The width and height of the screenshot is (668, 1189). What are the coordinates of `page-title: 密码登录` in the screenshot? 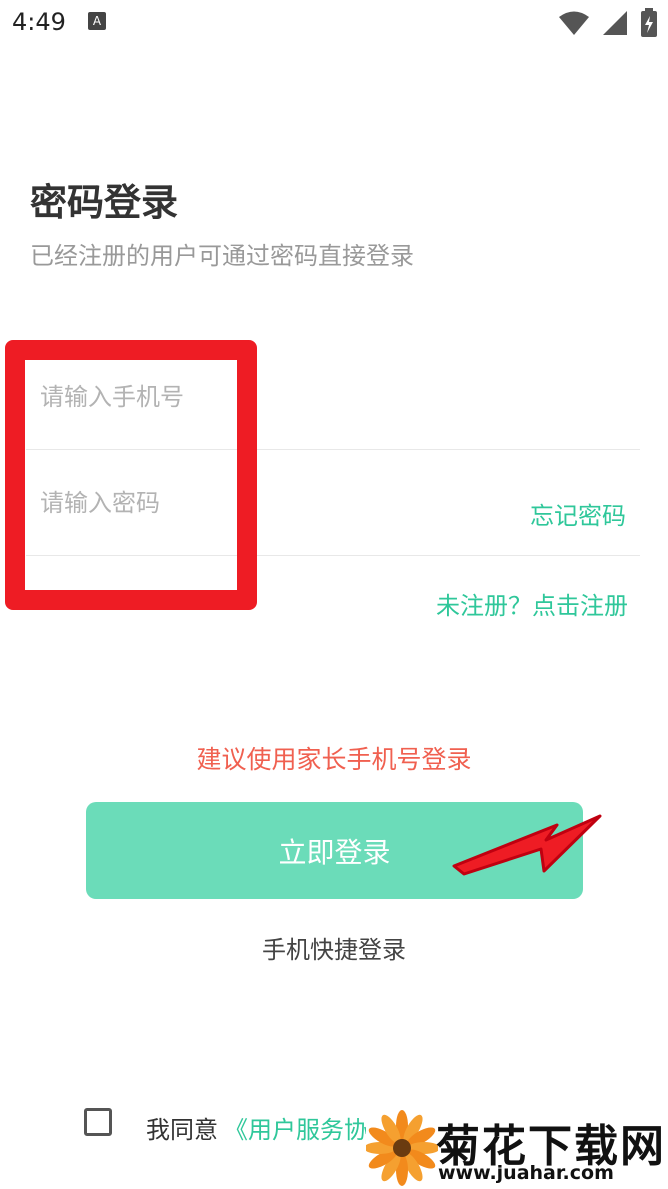 It's located at (104, 202).